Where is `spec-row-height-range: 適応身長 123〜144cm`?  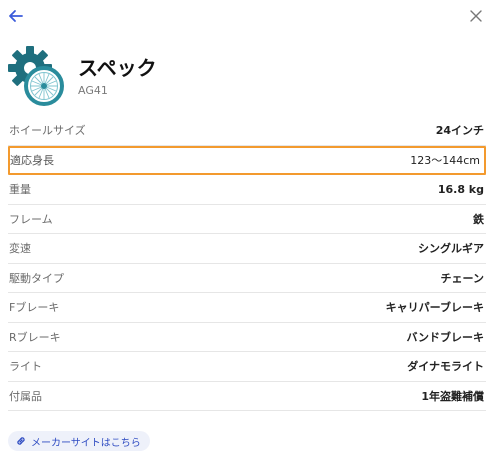
spec-row-height-range: 適応身長 123〜144cm is located at coordinates (247, 160).